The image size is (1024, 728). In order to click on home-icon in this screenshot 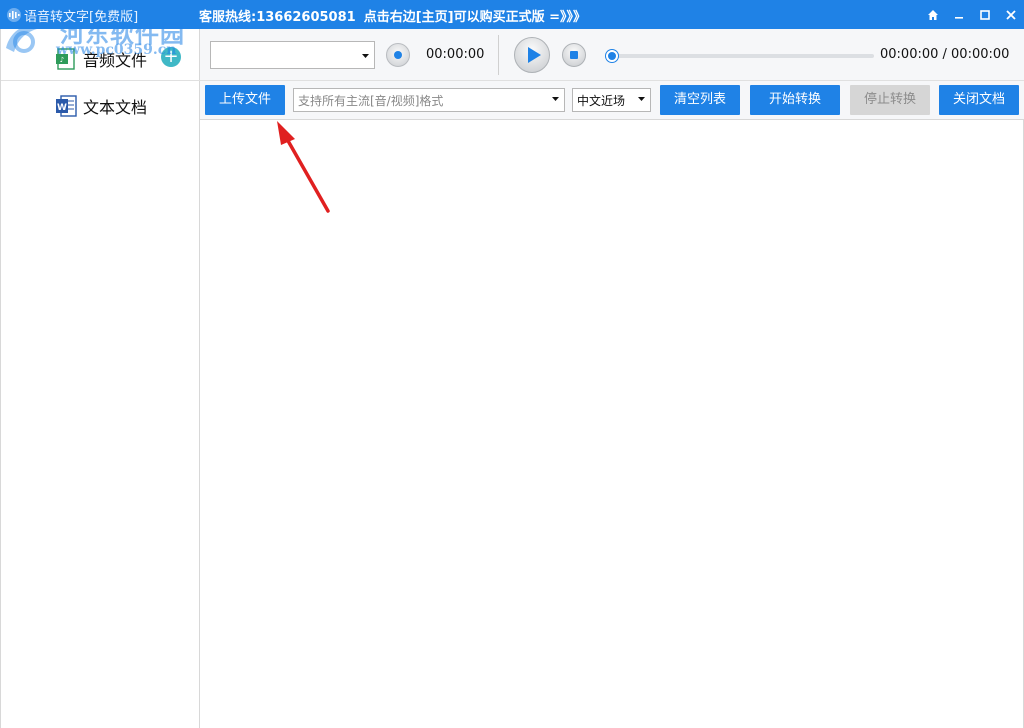, I will do `click(933, 14)`.